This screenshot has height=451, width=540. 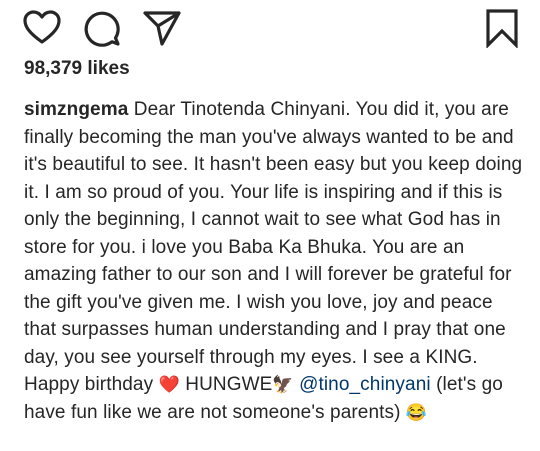 I want to click on comment-icon, so click(x=102, y=28).